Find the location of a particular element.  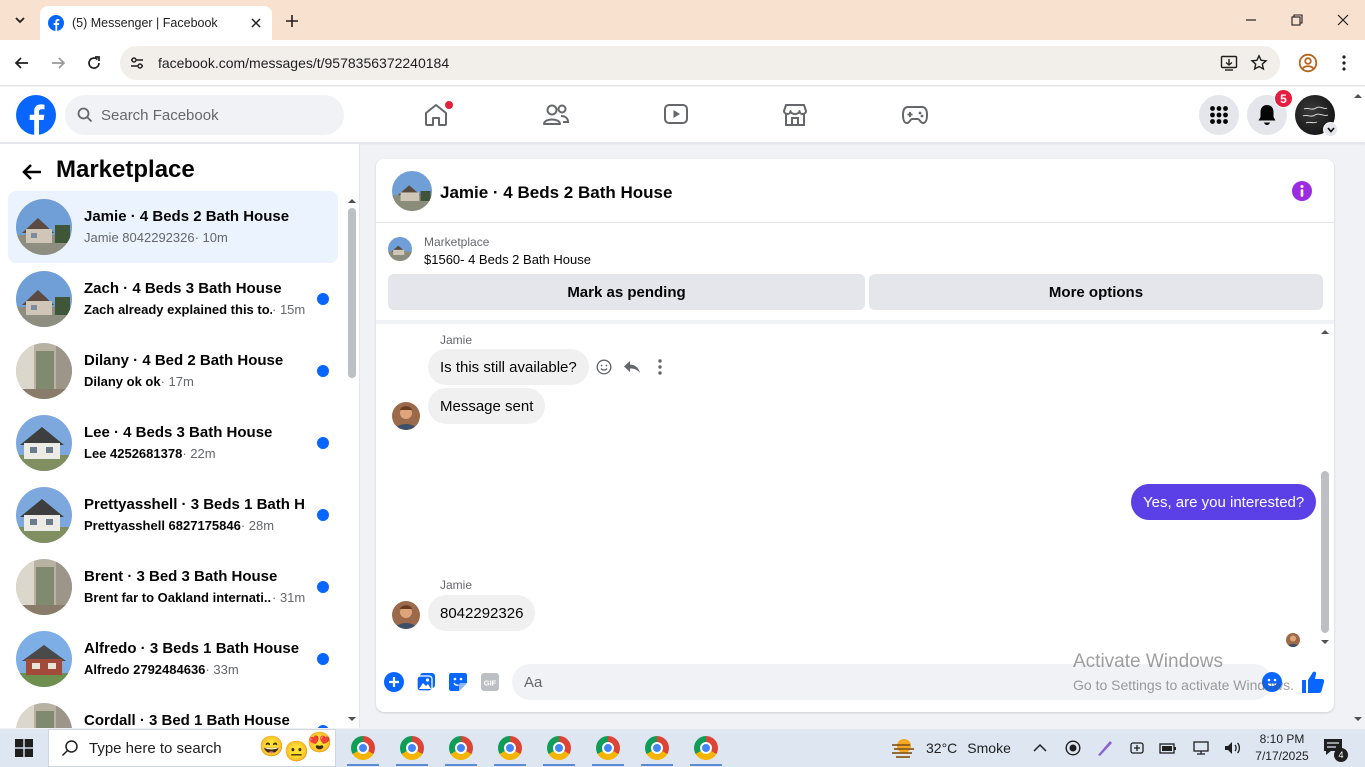

facebook-logo-icon is located at coordinates (36, 115).